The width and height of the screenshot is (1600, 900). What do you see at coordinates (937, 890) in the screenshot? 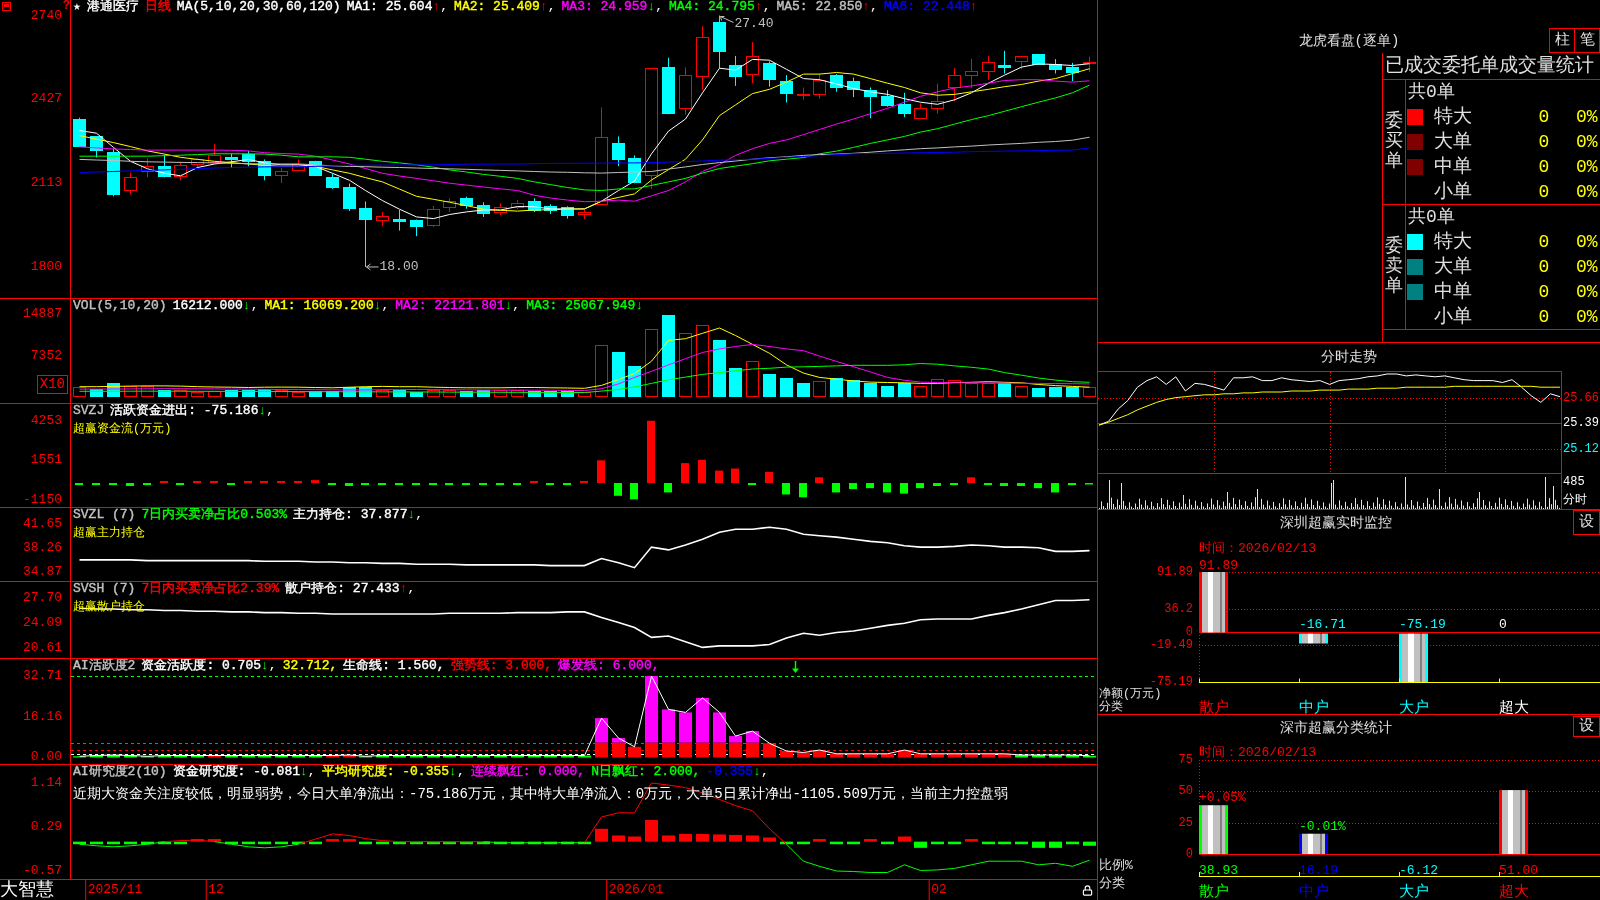
I see `date-label: 02` at bounding box center [937, 890].